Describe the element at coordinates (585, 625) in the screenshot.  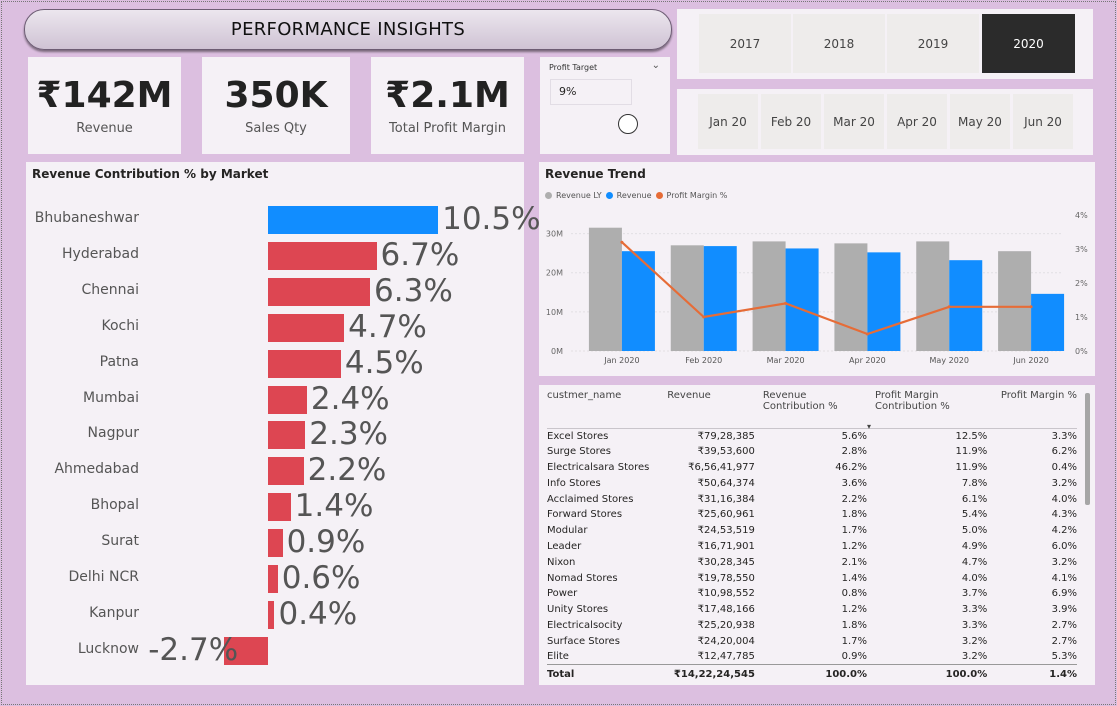
I see `cell-customer: Electricalsocity` at that location.